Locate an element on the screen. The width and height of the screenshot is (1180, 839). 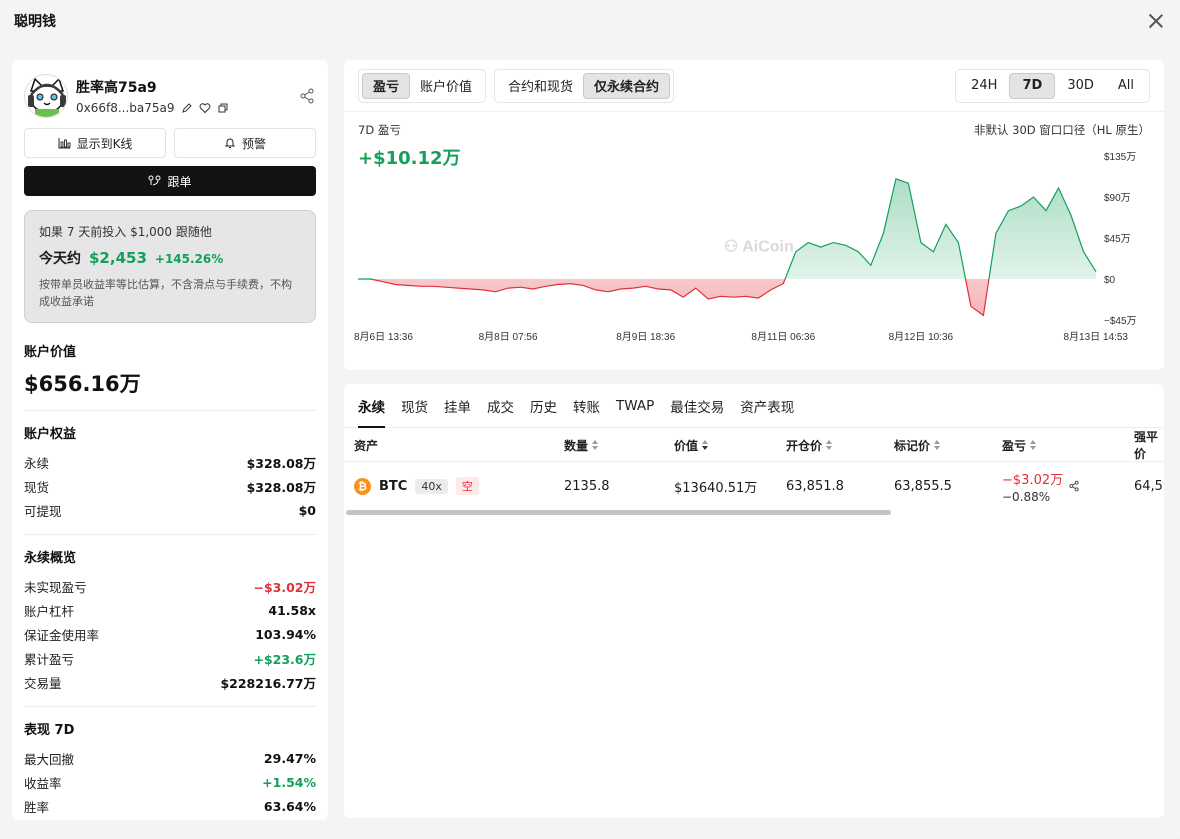
tab-asset-performance: 资产表现 is located at coordinates (767, 406).